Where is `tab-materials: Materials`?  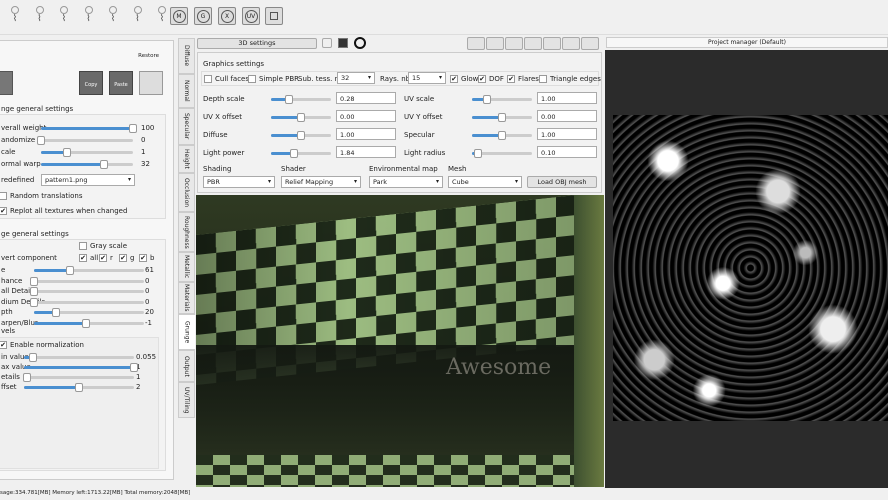
tab-materials: Materials is located at coordinates (186, 298).